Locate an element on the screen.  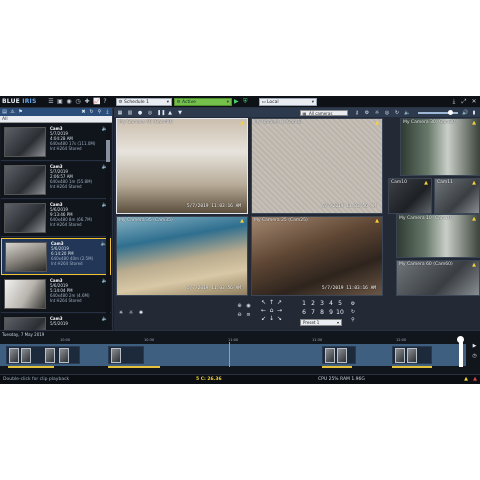
close-icon: ✕ is located at coordinates (474, 101).